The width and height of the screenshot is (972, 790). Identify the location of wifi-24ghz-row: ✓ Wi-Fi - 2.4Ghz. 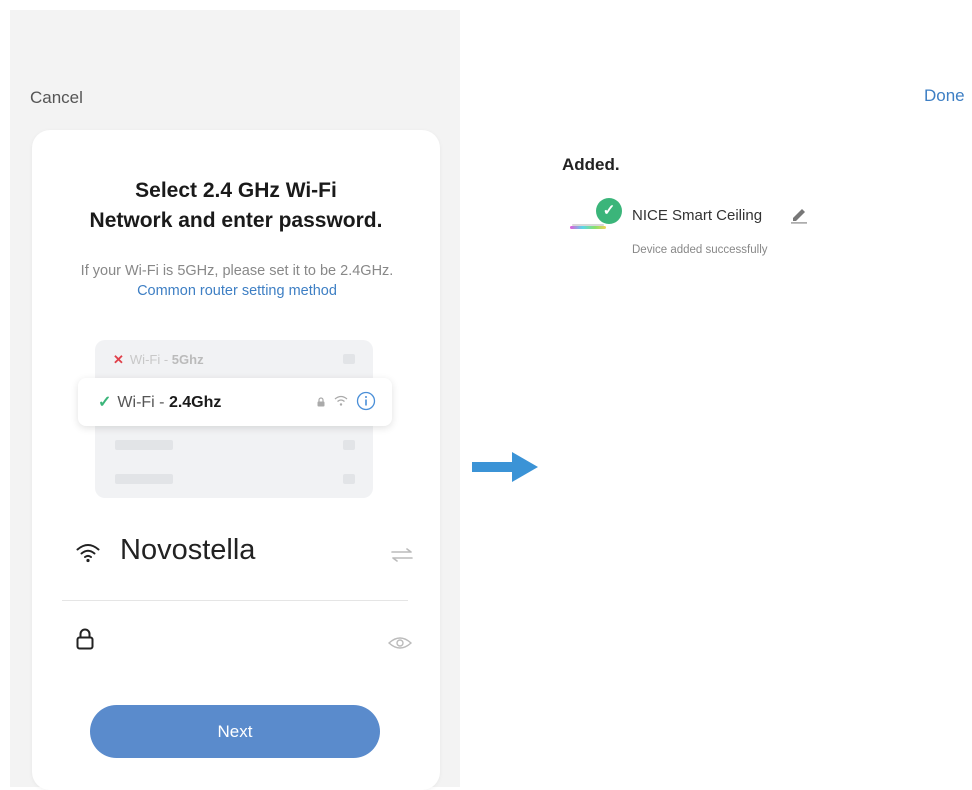
(235, 402).